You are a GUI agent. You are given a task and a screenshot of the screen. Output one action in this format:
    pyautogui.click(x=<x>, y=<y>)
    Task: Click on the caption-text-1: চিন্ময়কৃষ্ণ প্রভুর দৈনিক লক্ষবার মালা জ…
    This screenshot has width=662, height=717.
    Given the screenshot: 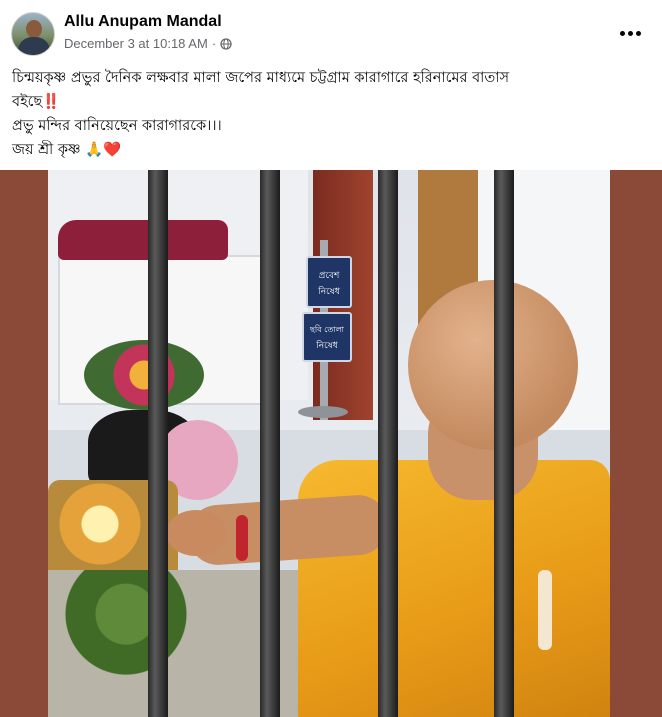 What is the action you would take?
    pyautogui.click(x=261, y=78)
    